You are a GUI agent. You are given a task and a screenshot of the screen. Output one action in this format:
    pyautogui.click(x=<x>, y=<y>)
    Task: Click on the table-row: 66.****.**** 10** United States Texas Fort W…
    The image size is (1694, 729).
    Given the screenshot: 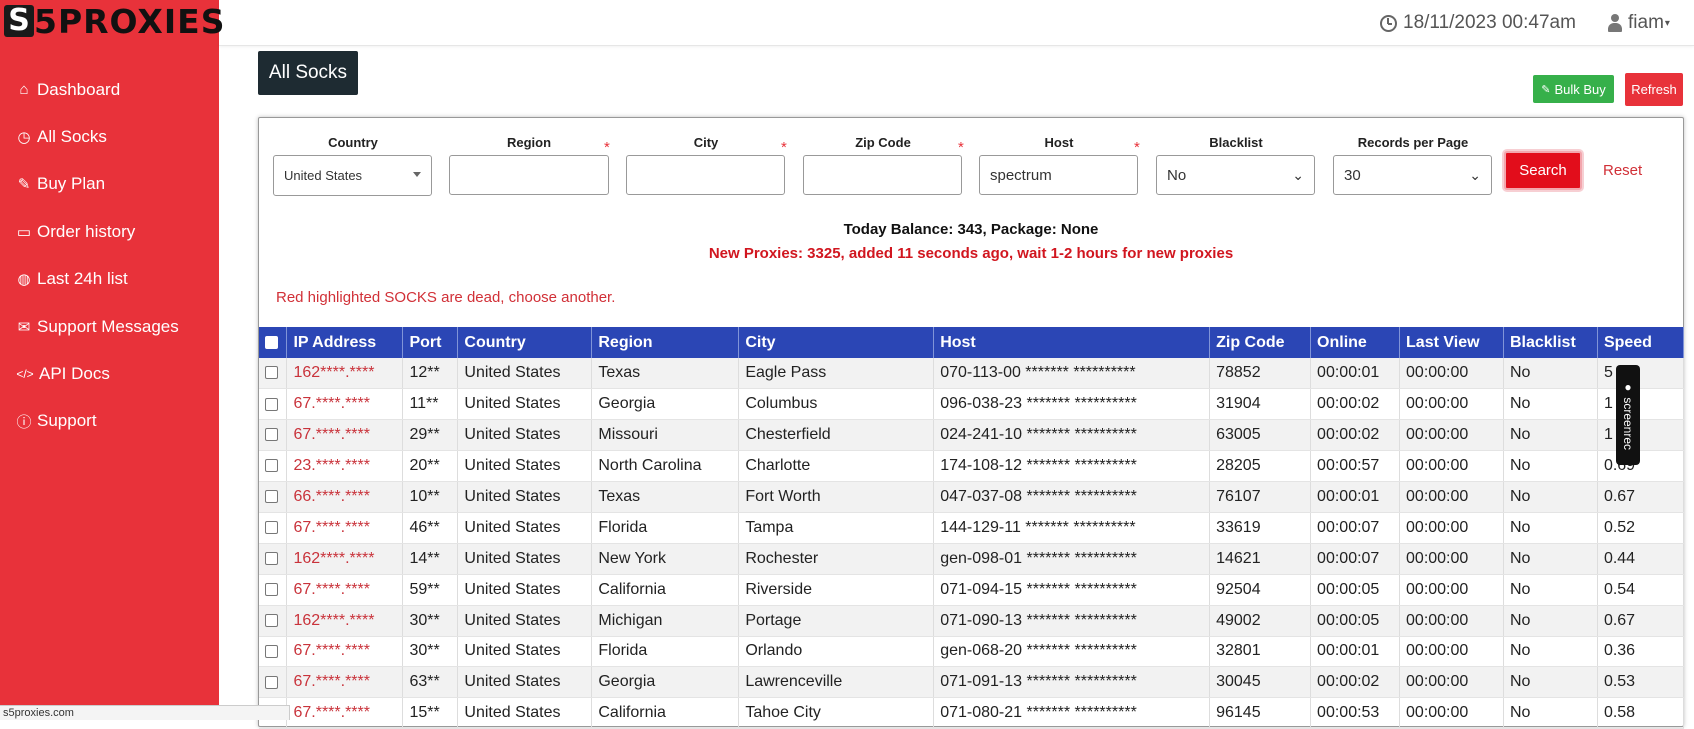 What is the action you would take?
    pyautogui.click(x=972, y=497)
    